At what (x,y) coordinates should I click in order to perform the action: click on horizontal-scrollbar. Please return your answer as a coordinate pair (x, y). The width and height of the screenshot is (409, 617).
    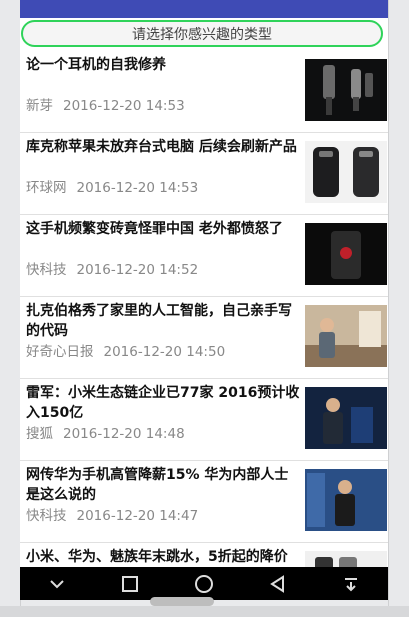
    Looking at the image, I should click on (182, 601).